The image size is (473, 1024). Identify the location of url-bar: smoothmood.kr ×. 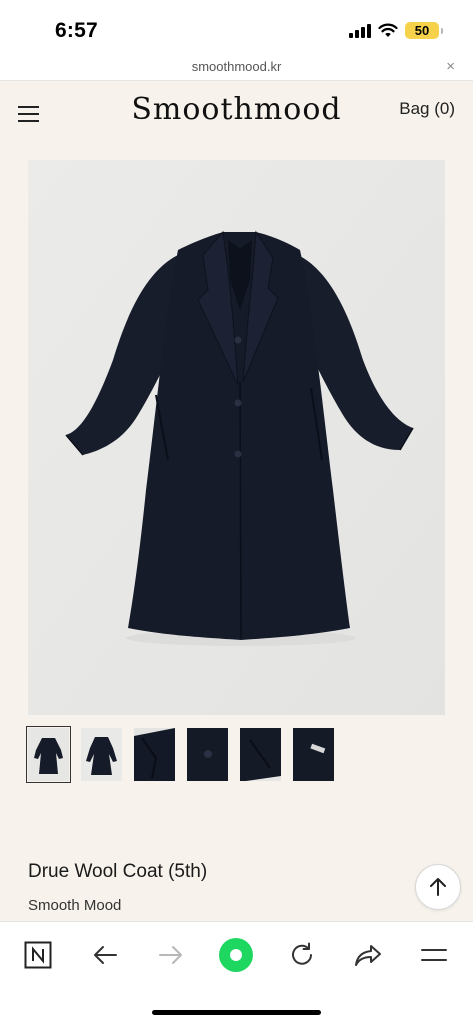
(236, 69).